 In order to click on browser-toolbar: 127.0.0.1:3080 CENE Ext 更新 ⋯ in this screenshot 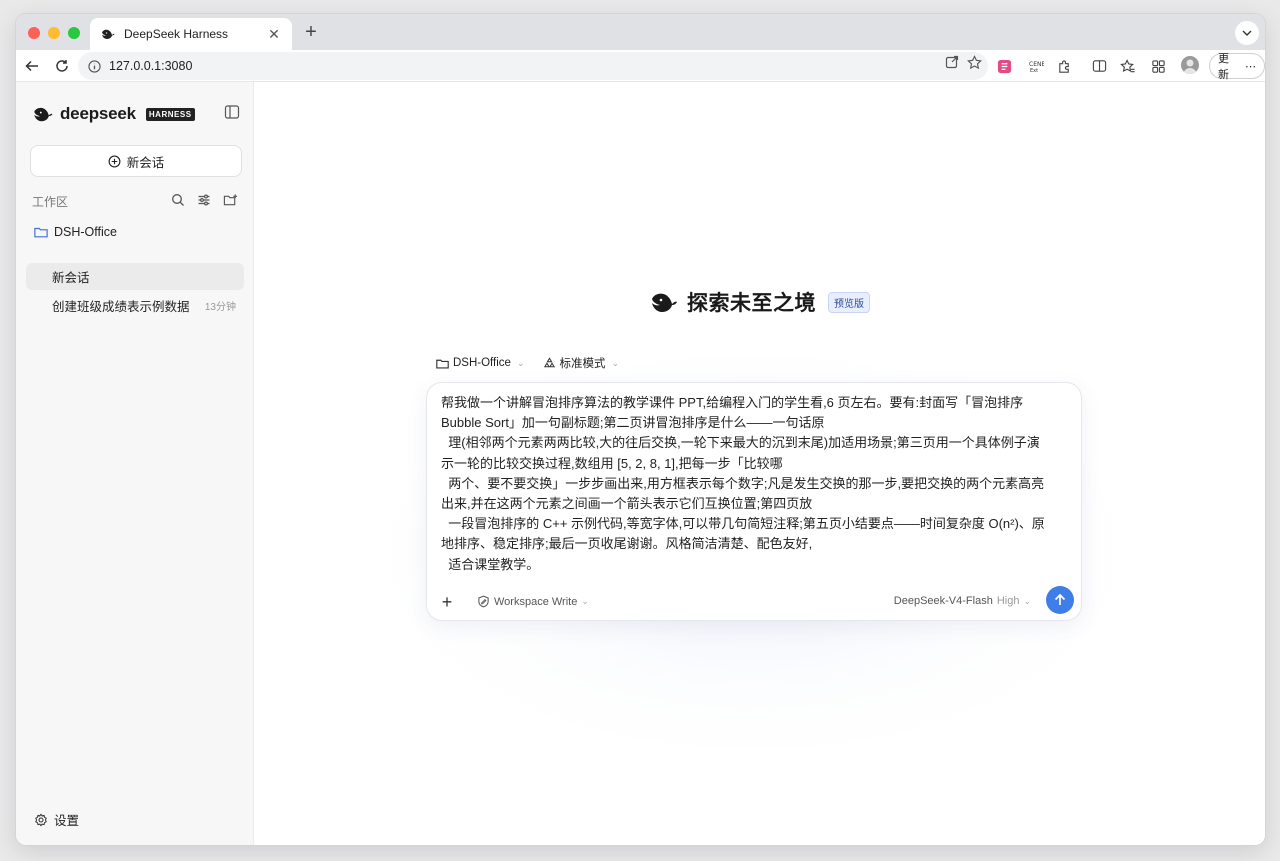, I will do `click(640, 66)`.